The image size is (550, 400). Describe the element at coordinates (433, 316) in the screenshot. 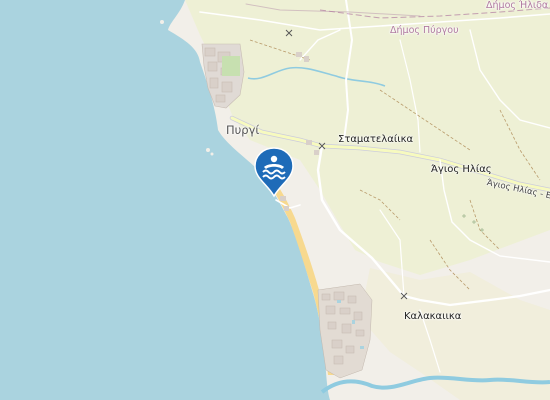

I see `label-village-kalakaika: Καλακαιικα` at that location.